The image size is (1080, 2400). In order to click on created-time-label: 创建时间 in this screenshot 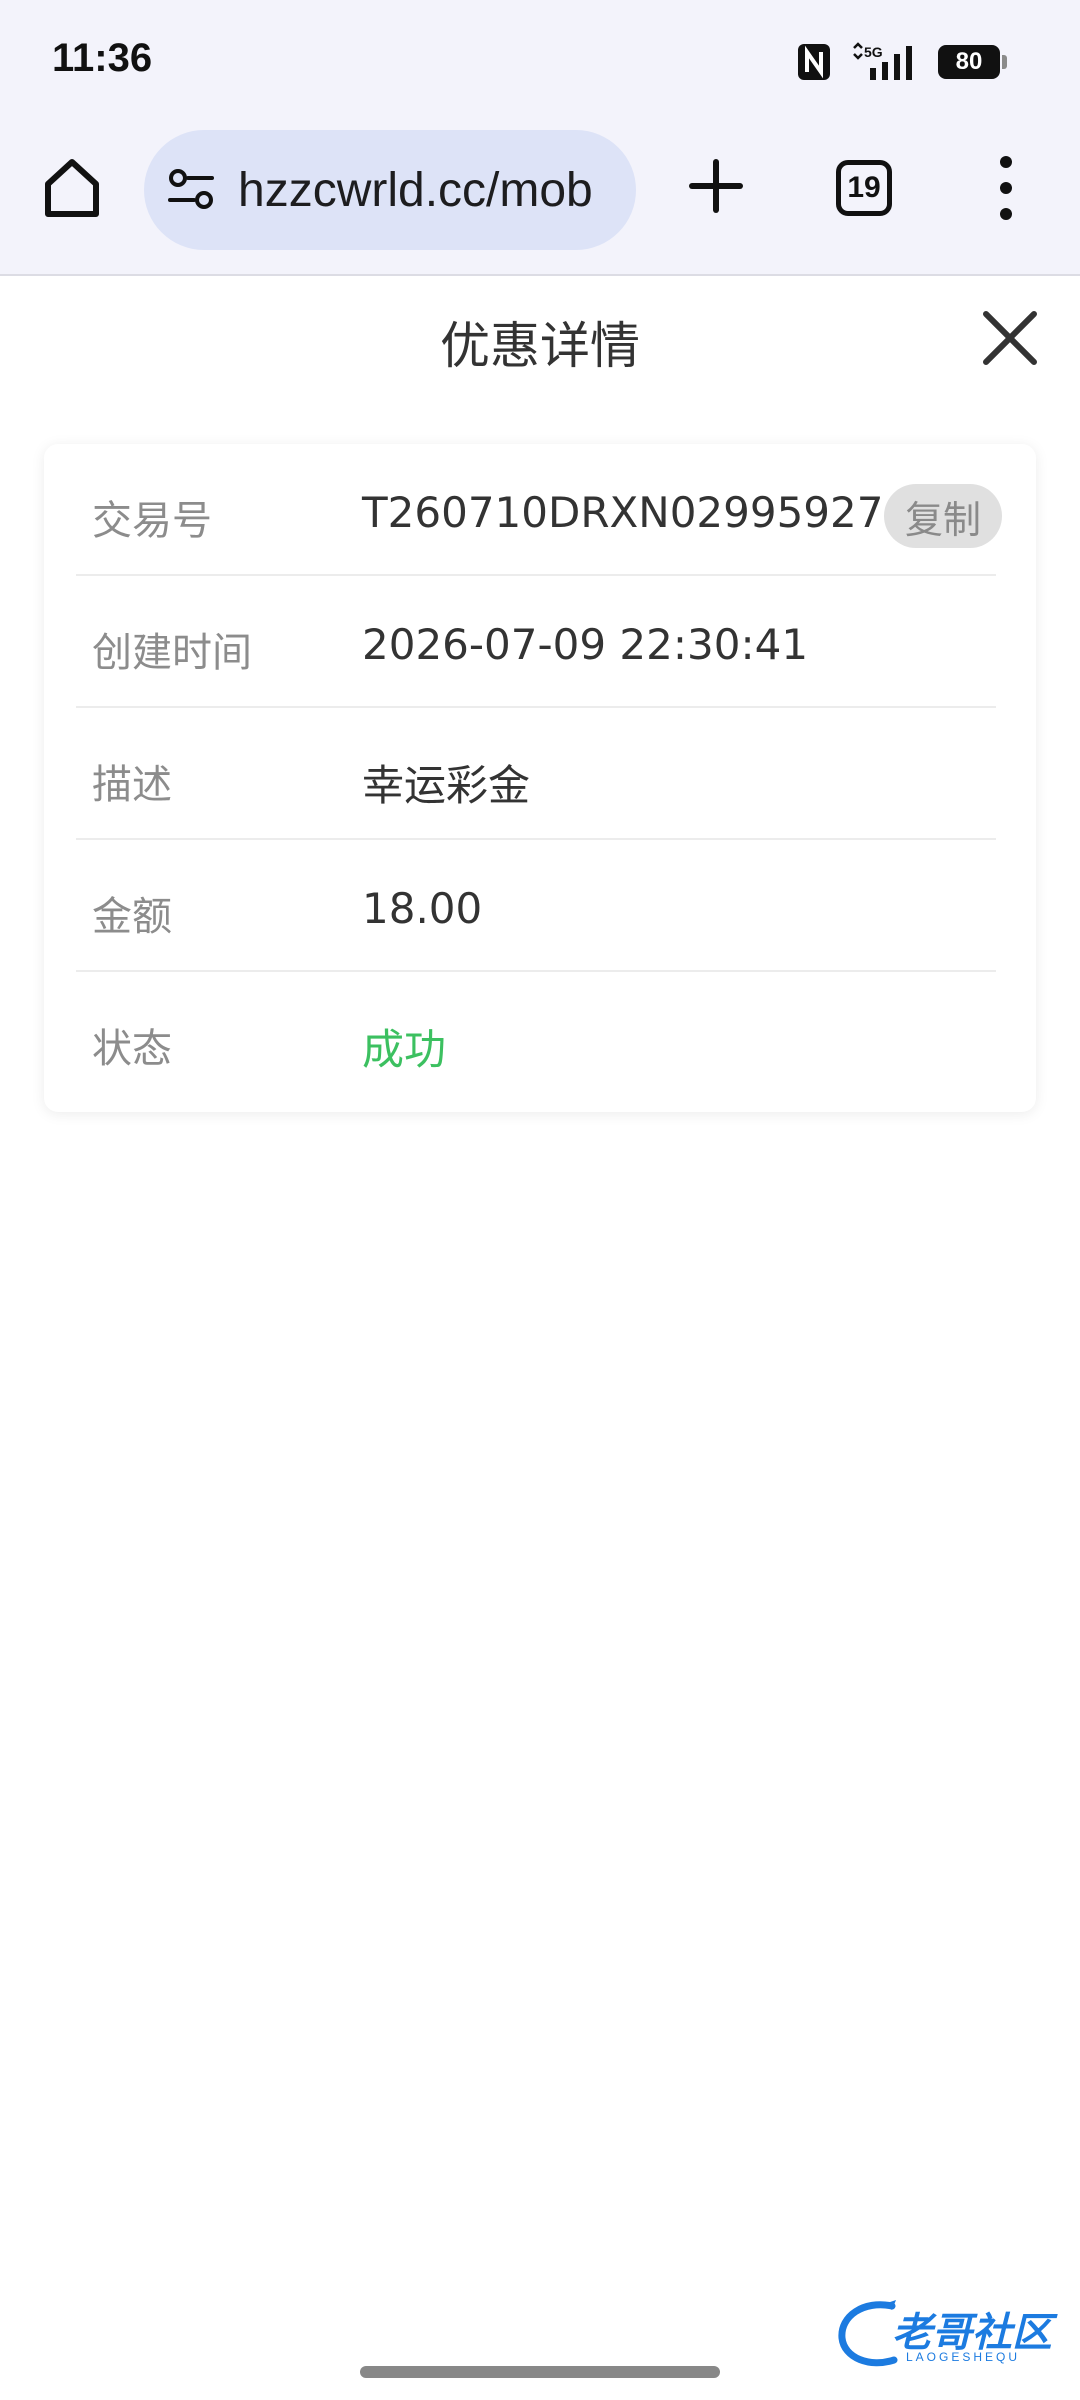, I will do `click(172, 653)`.